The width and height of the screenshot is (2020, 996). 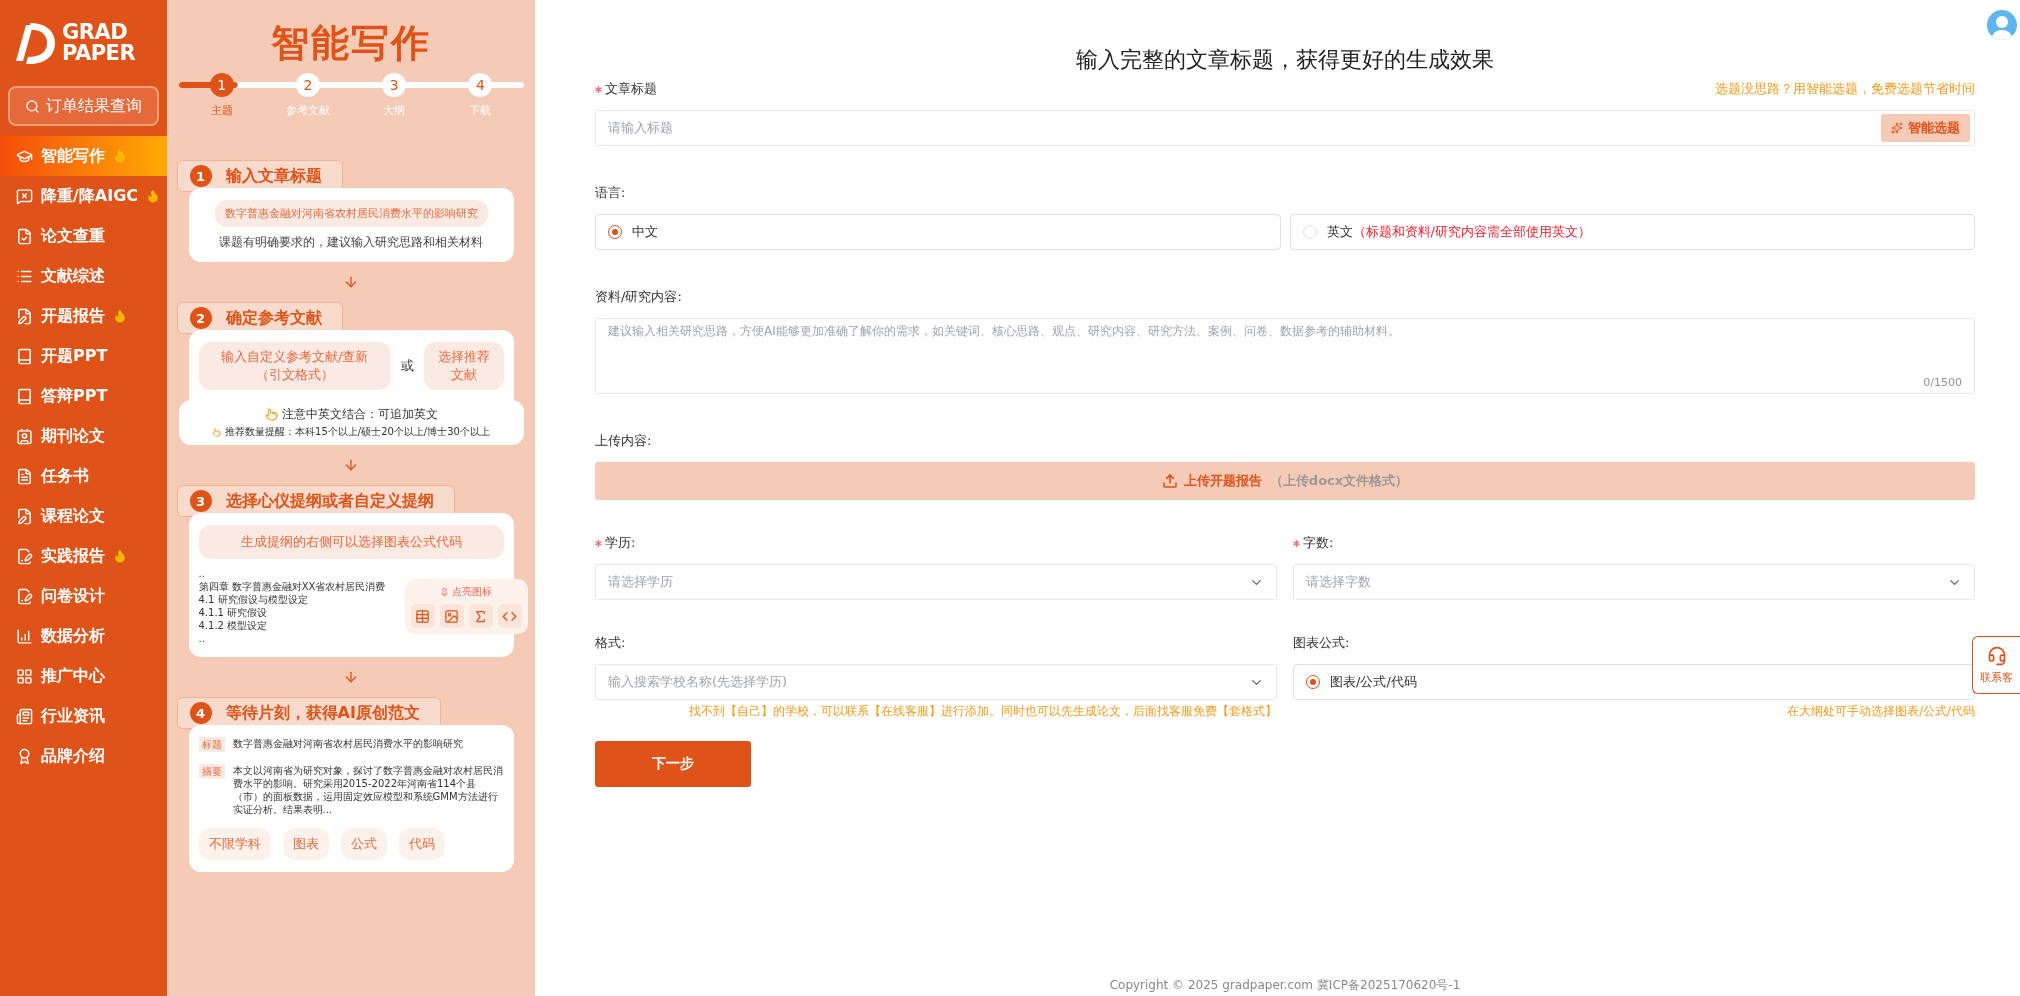 What do you see at coordinates (1634, 582) in the screenshot?
I see `select-field: 请选择字数` at bounding box center [1634, 582].